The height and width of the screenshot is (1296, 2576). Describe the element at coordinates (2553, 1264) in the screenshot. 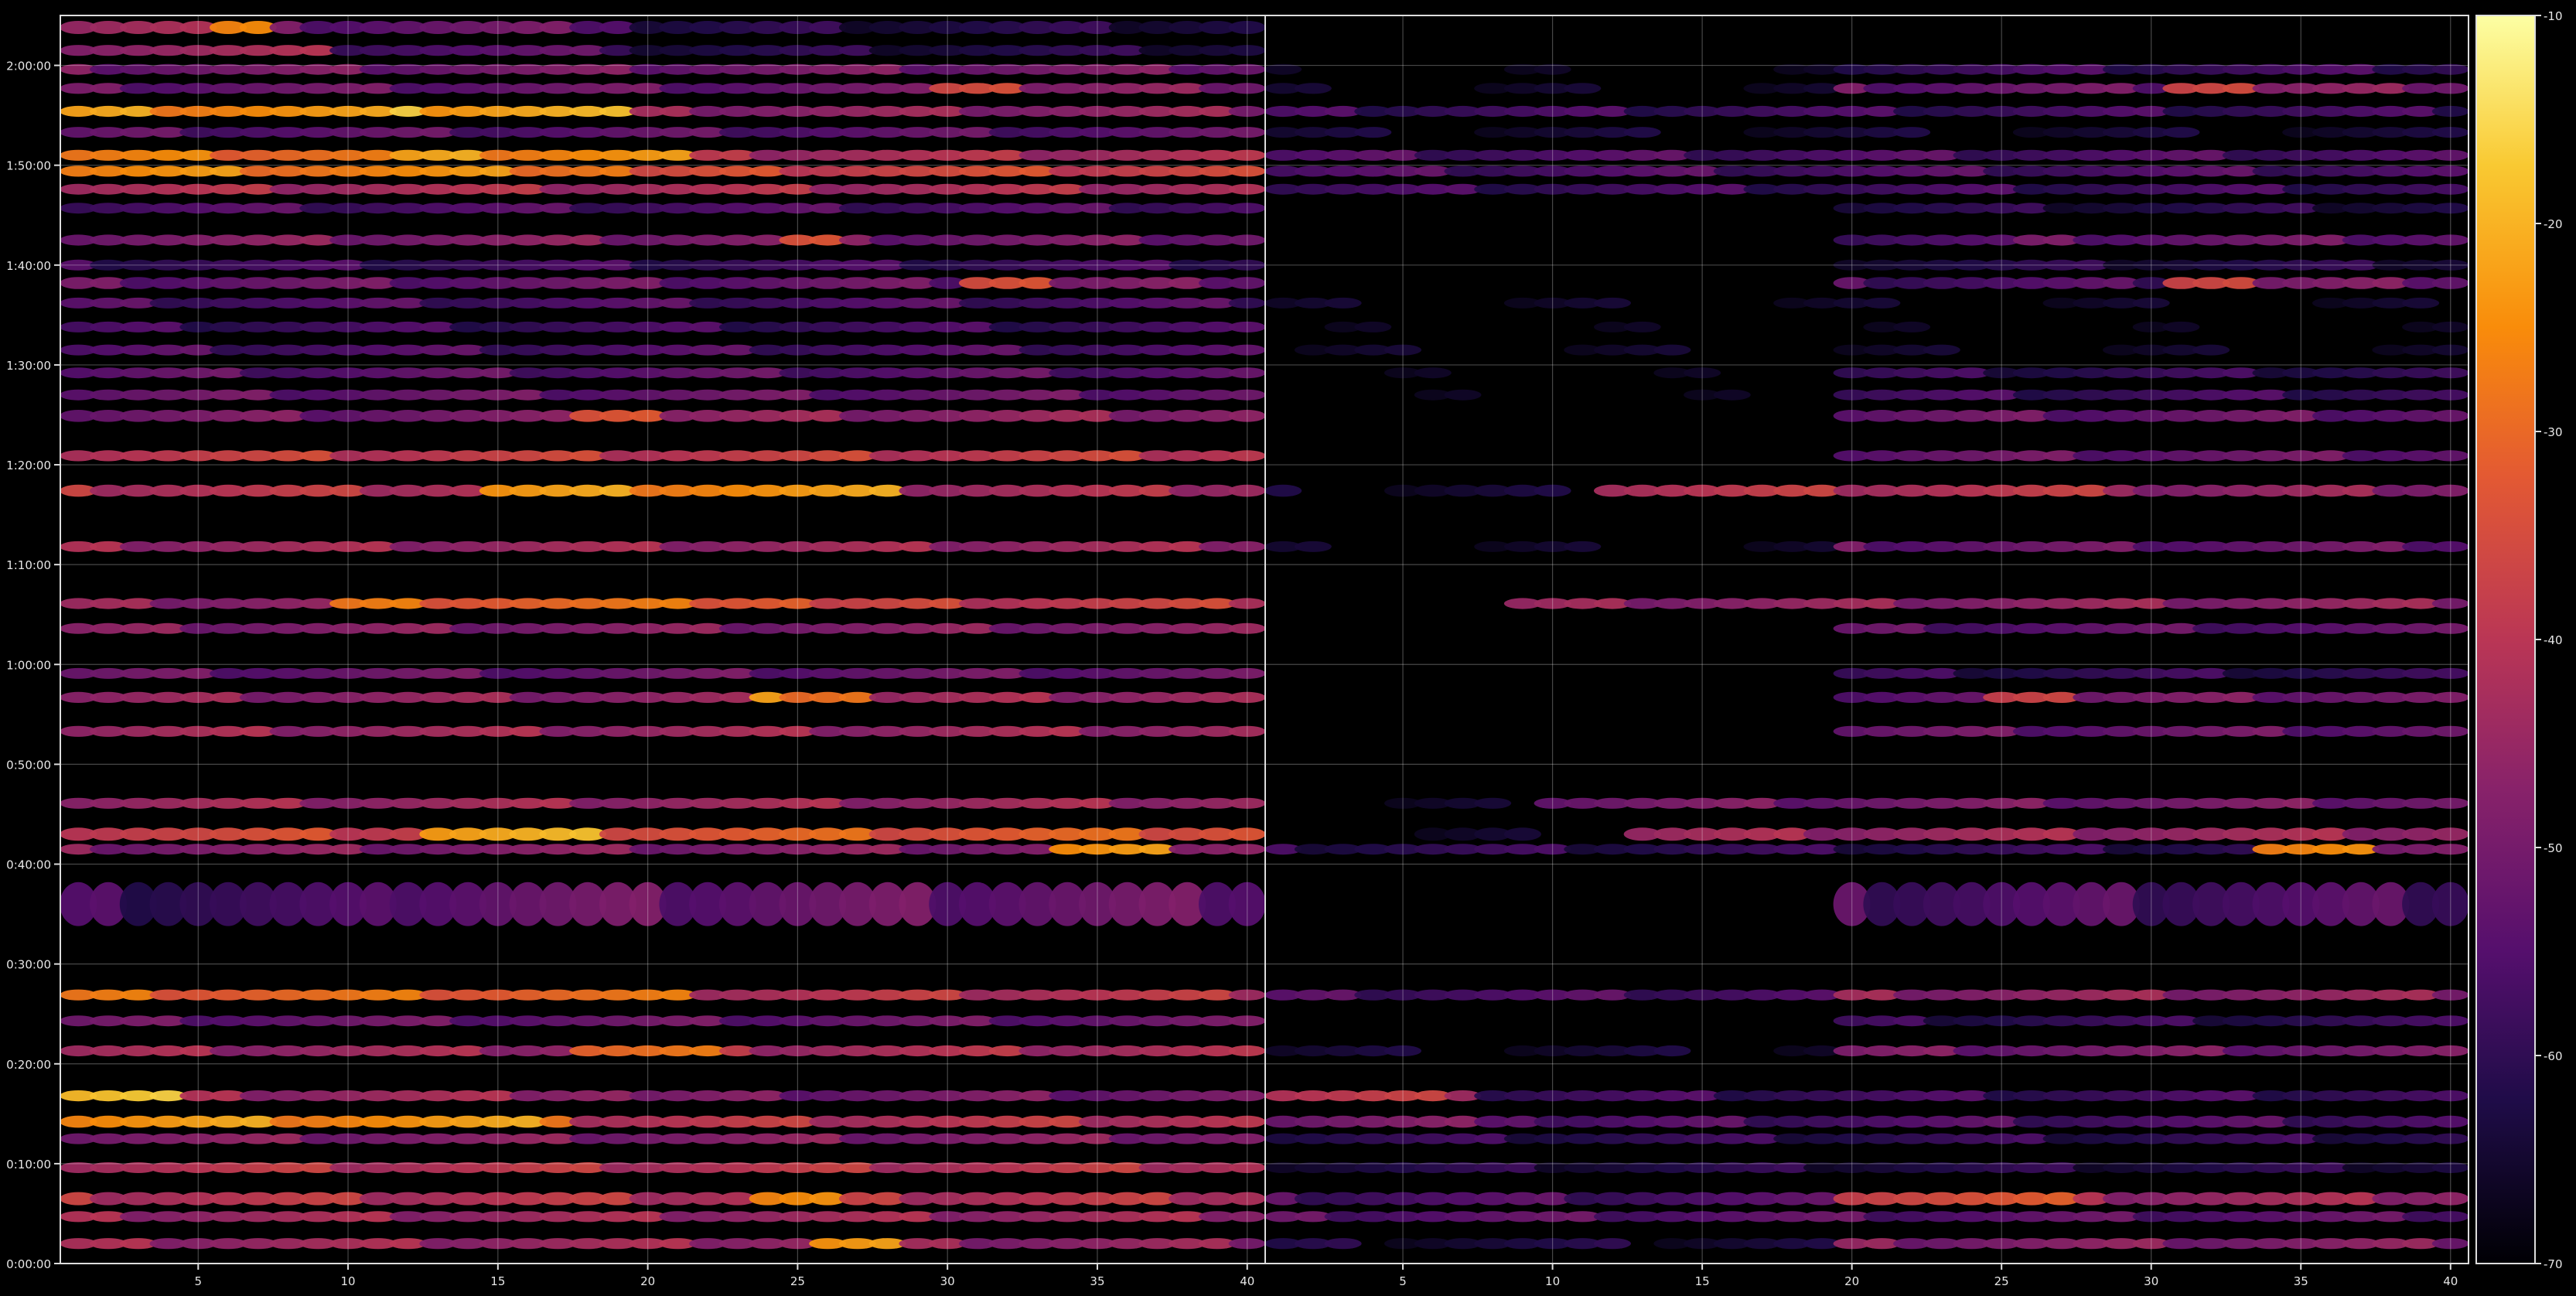

I see `colorbar-tick-label: -70` at that location.